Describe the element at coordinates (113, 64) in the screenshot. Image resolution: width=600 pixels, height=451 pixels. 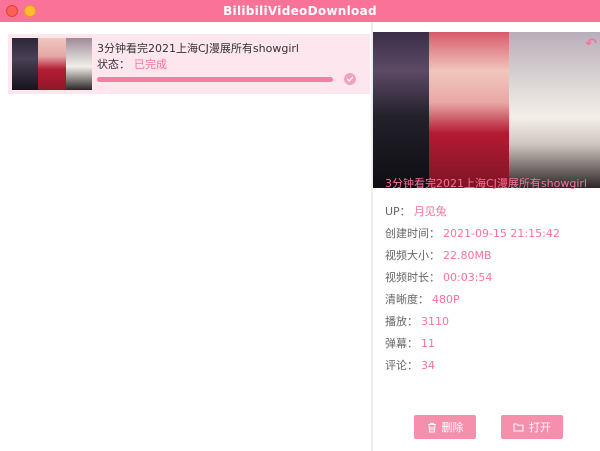
I see `status-label: 状态：` at that location.